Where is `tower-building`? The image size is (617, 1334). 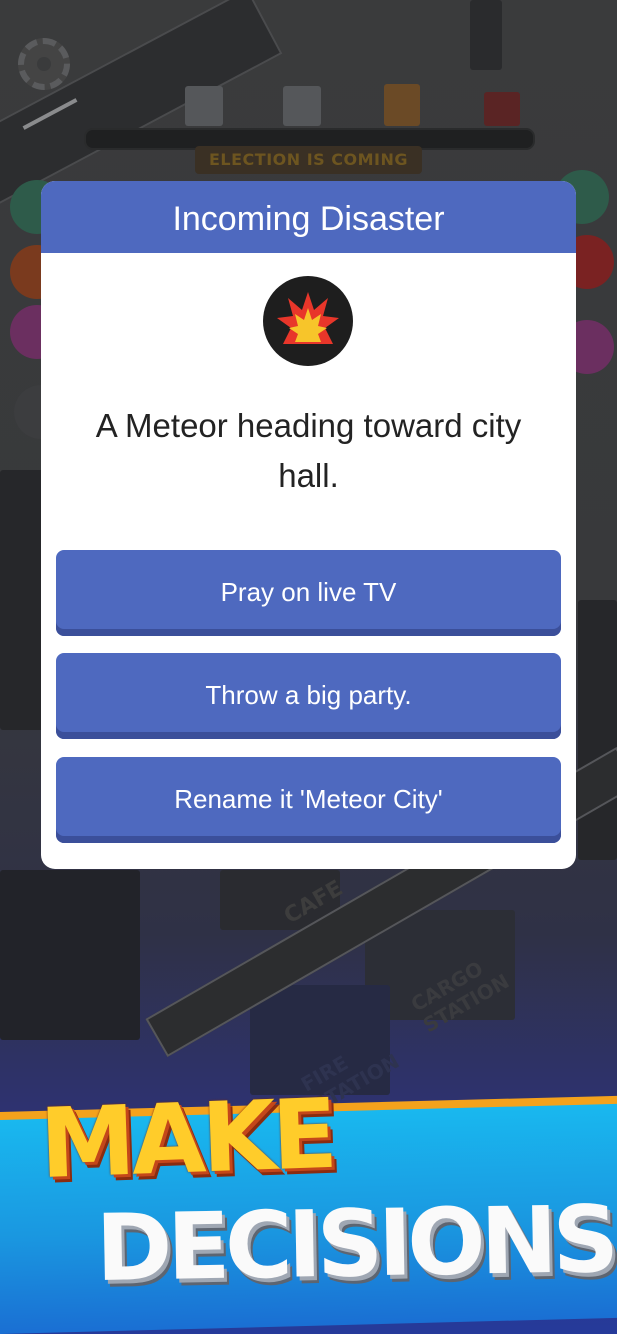
tower-building is located at coordinates (486, 35).